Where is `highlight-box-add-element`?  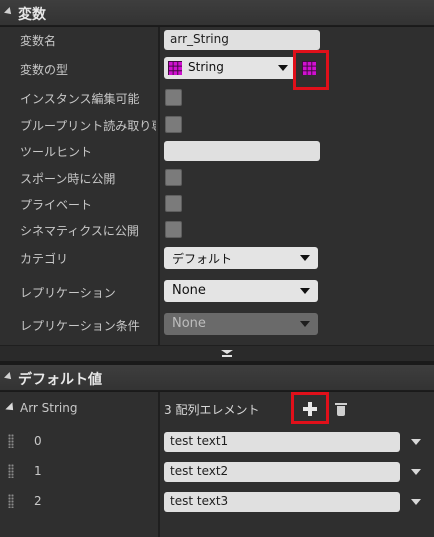
highlight-box-add-element is located at coordinates (310, 408).